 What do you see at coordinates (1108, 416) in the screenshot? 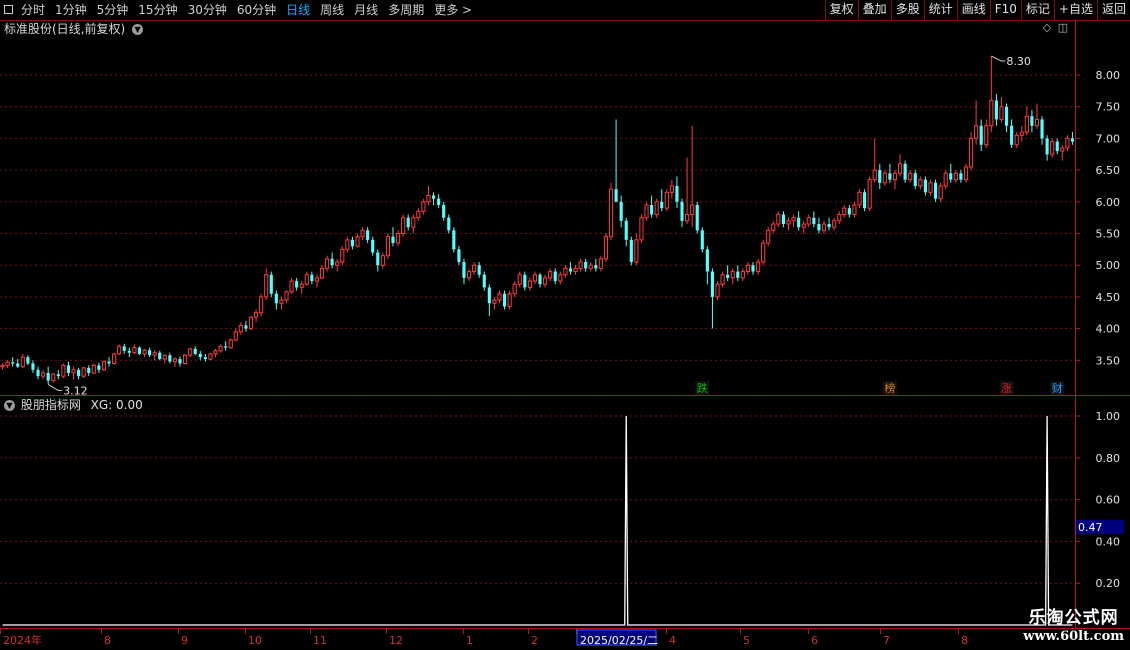
I see `indicator-tick-label: 1.00` at bounding box center [1108, 416].